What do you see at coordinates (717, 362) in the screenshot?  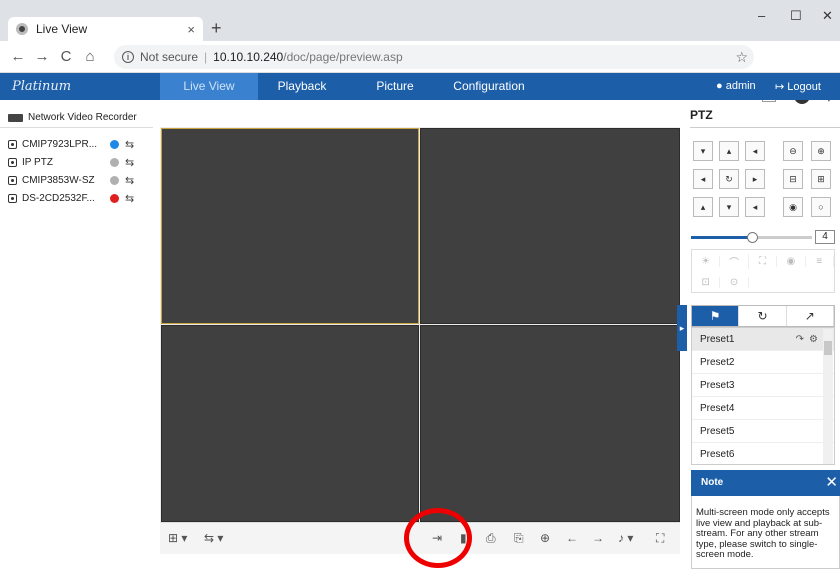 I see `preset-name: Preset2` at bounding box center [717, 362].